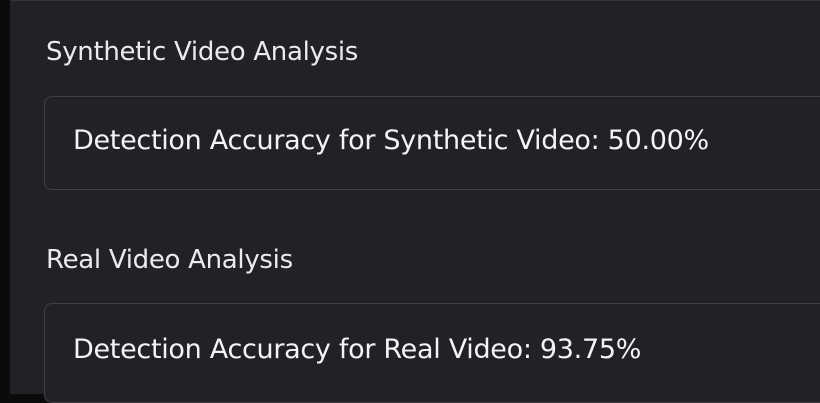 This screenshot has height=403, width=820. What do you see at coordinates (169, 260) in the screenshot?
I see `real-video-analysis-label: Real Video Analysis` at bounding box center [169, 260].